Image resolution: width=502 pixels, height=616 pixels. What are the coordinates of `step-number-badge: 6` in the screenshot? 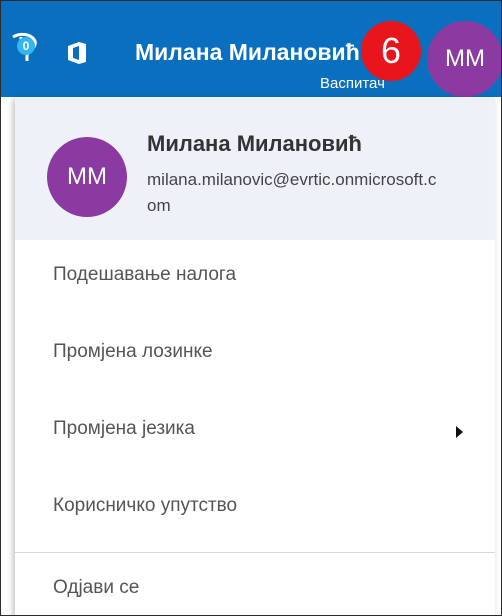 It's located at (391, 51).